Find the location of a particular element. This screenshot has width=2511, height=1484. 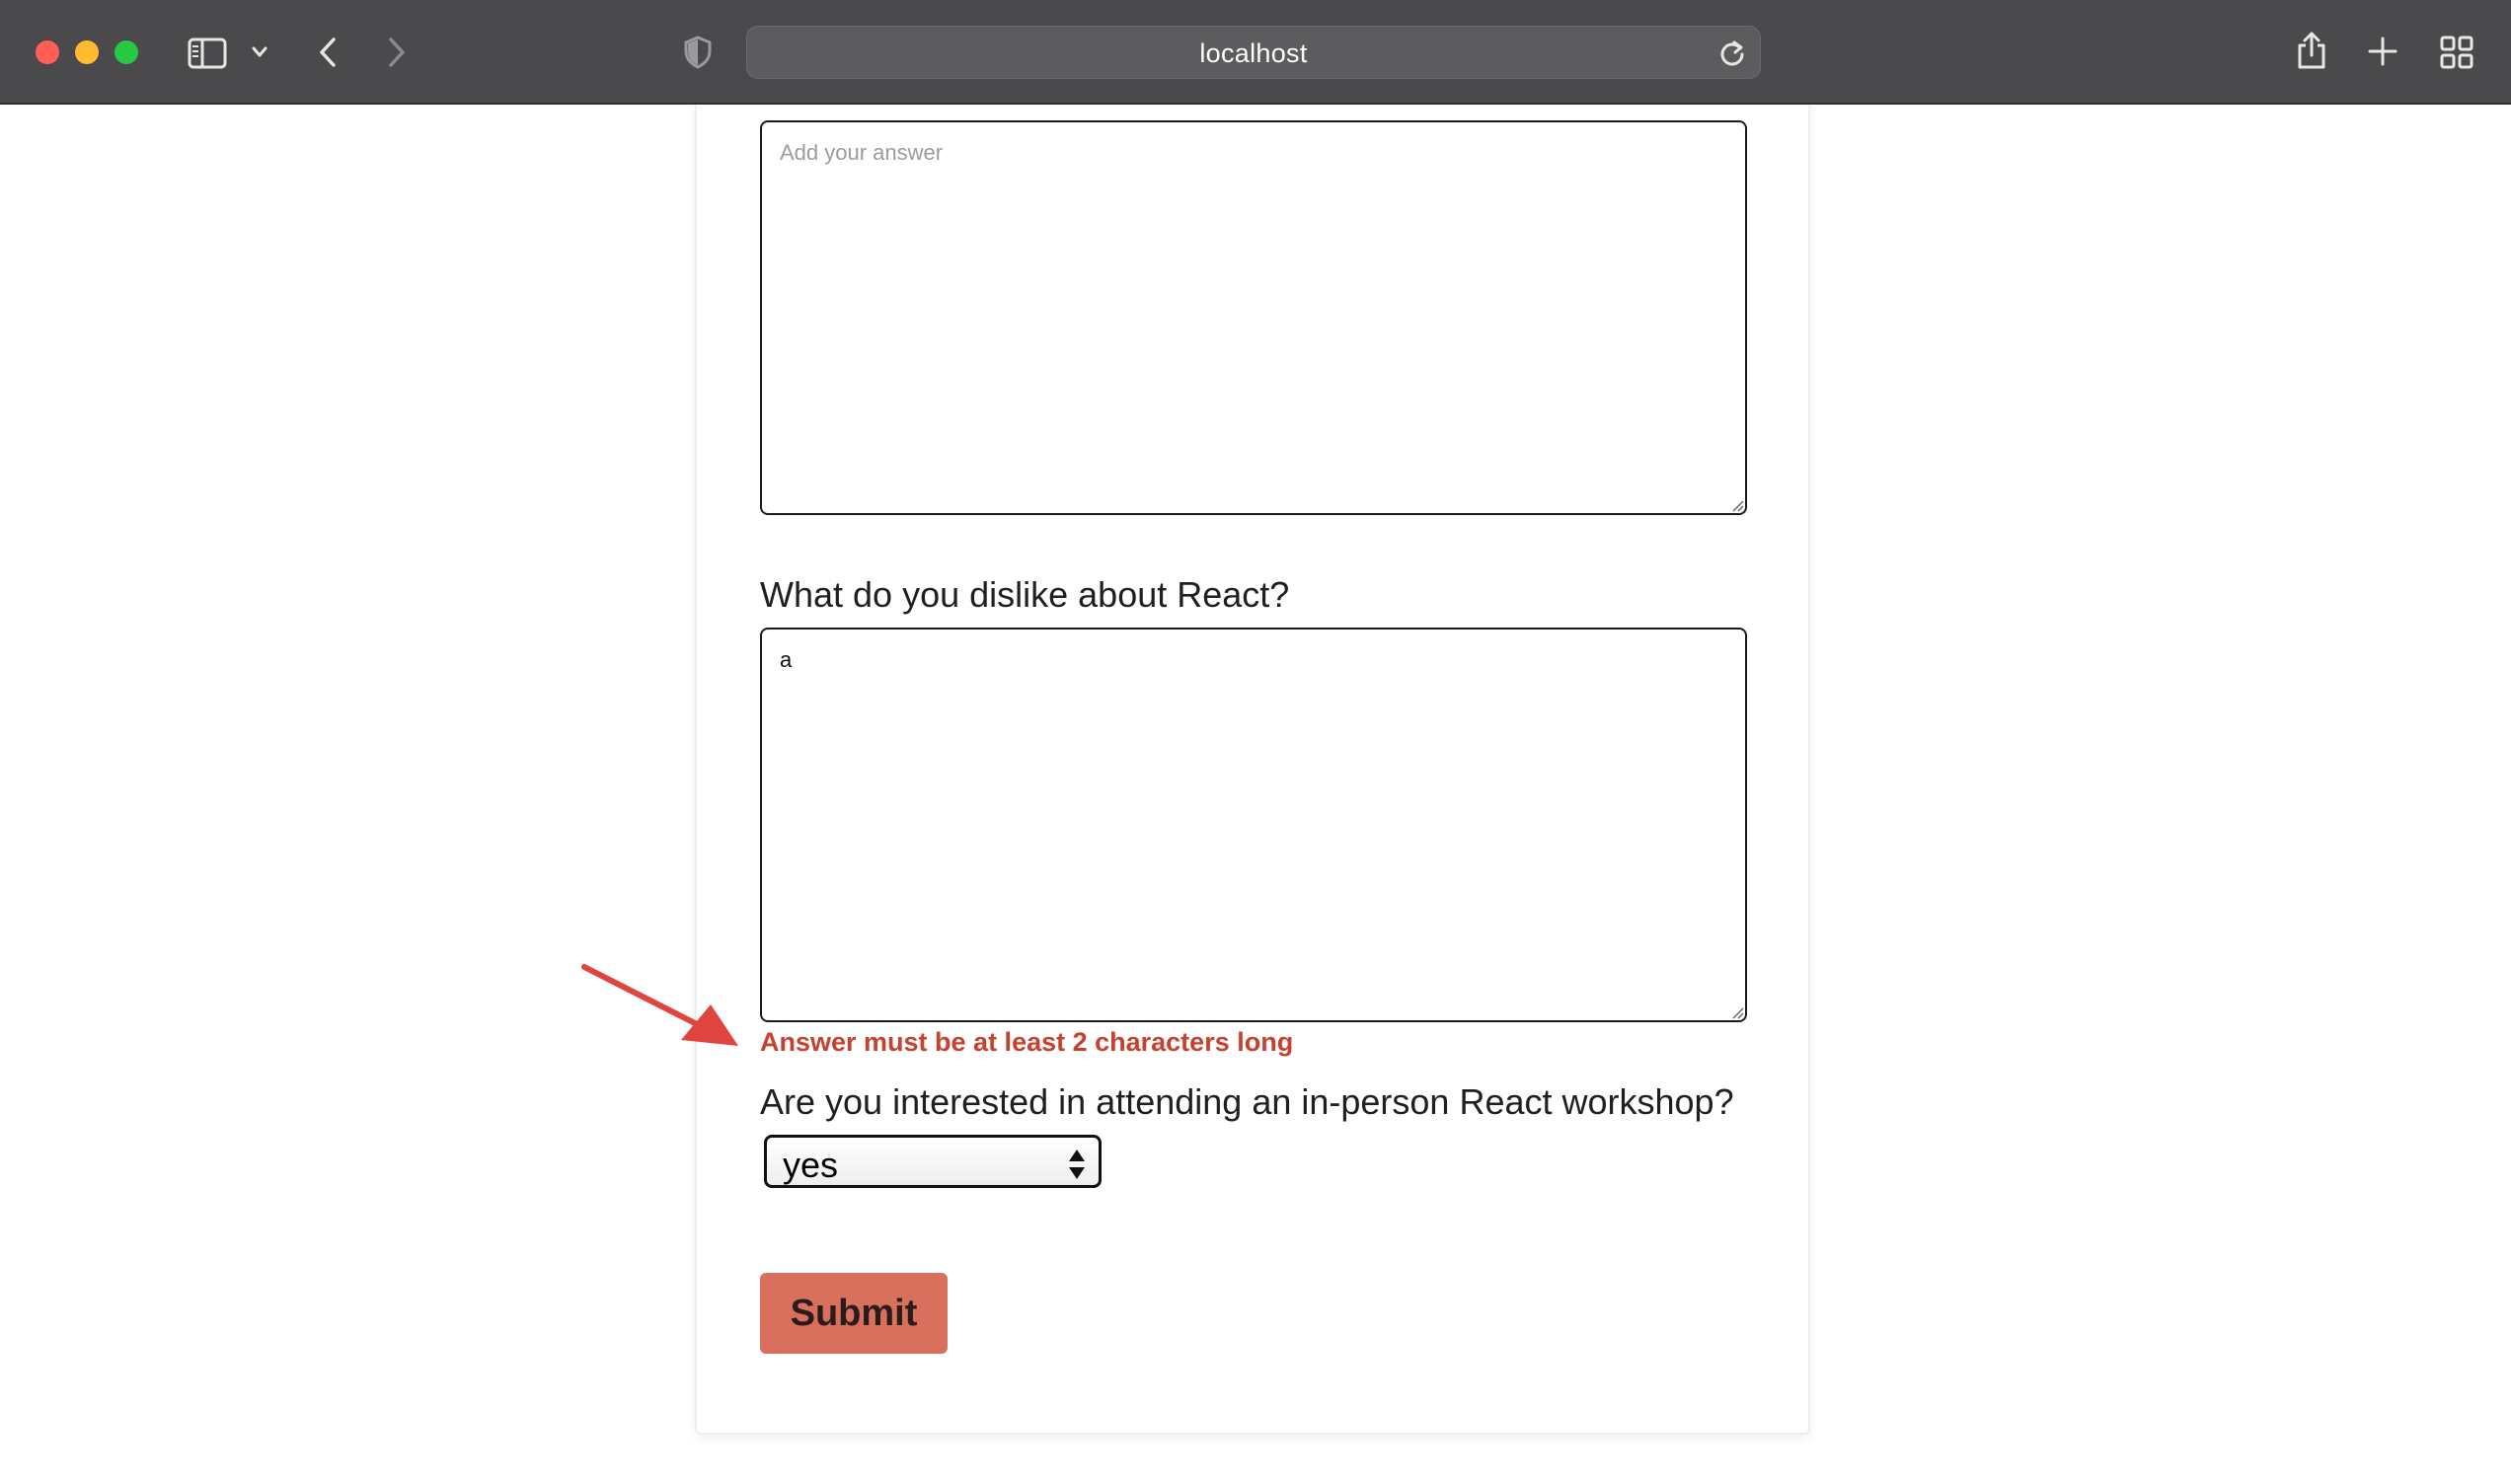

q1-answer-textarea is located at coordinates (1253, 317).